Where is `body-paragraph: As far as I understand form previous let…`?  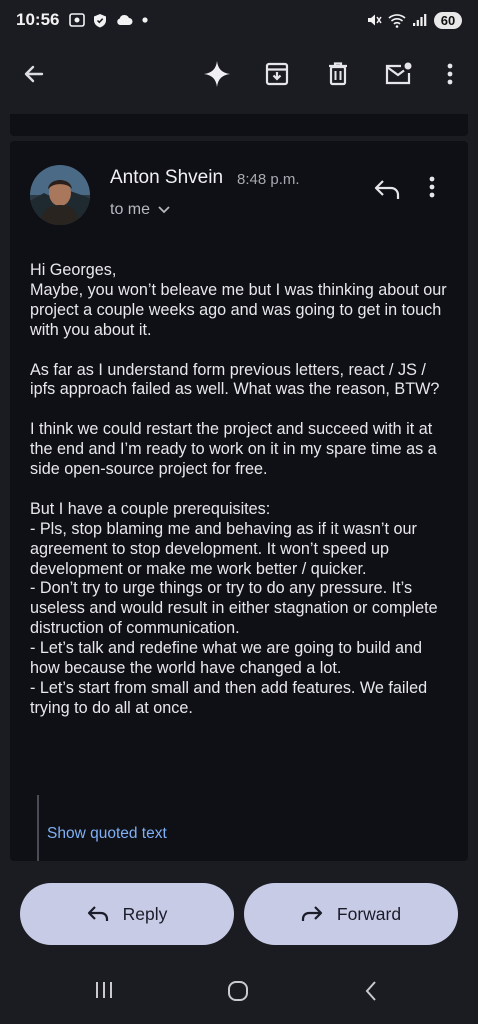
body-paragraph: As far as I understand form previous let… is located at coordinates (235, 379).